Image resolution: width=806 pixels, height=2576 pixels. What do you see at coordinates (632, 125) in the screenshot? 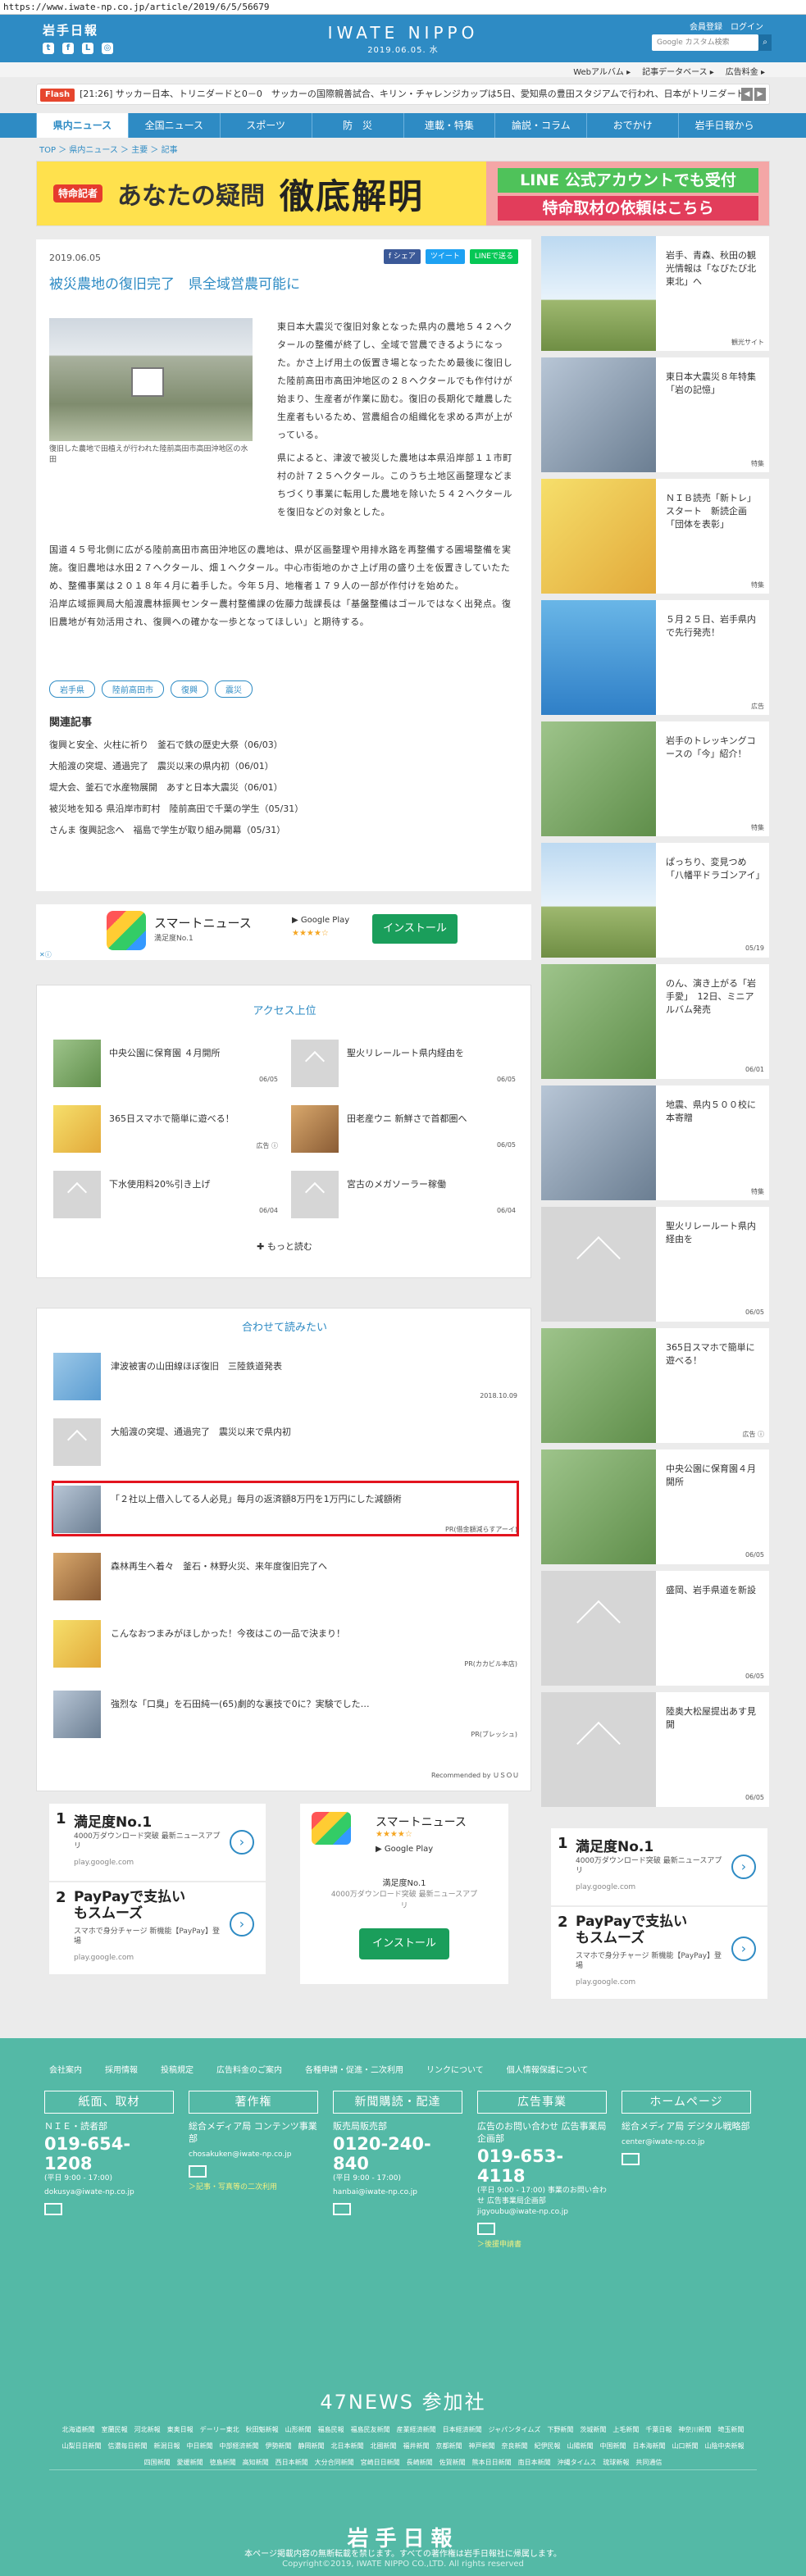
I see `nav-tab-outing: おでかけ` at bounding box center [632, 125].